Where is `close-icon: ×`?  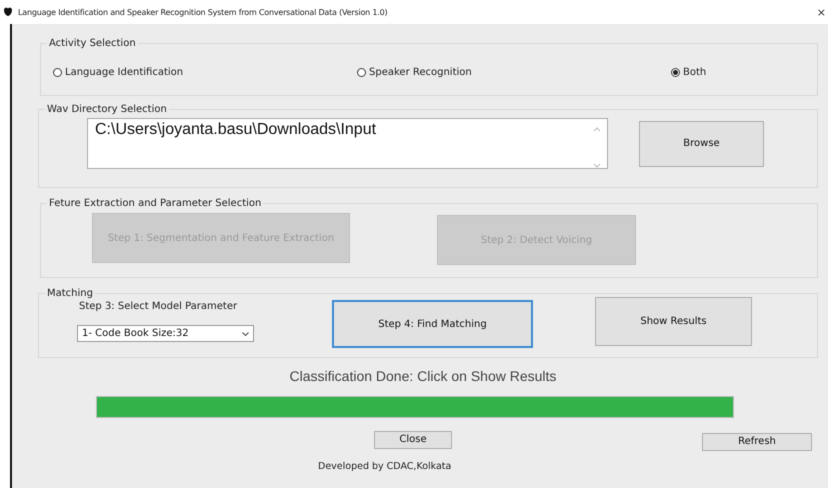 close-icon: × is located at coordinates (821, 12).